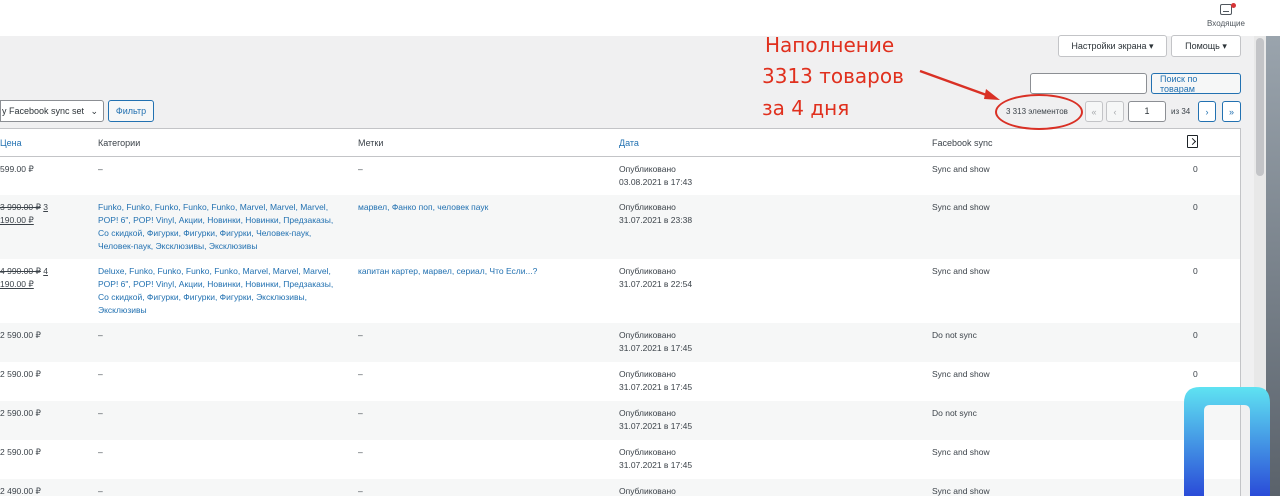 This screenshot has height=496, width=1280. Describe the element at coordinates (122, 310) in the screenshot. I see `category-links: Эксклюзивы` at that location.